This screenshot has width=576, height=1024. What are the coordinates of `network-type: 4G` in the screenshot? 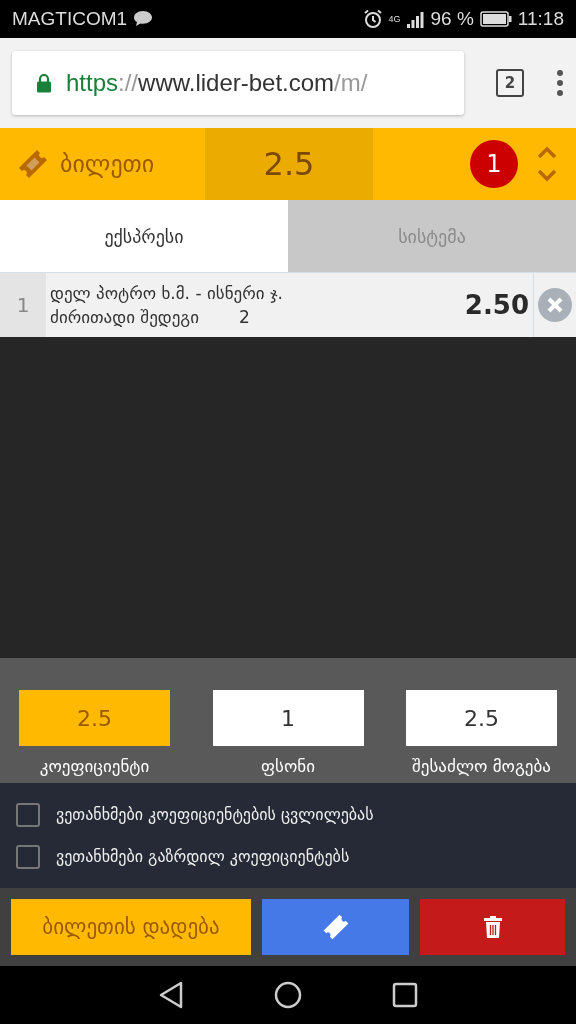 It's located at (394, 19).